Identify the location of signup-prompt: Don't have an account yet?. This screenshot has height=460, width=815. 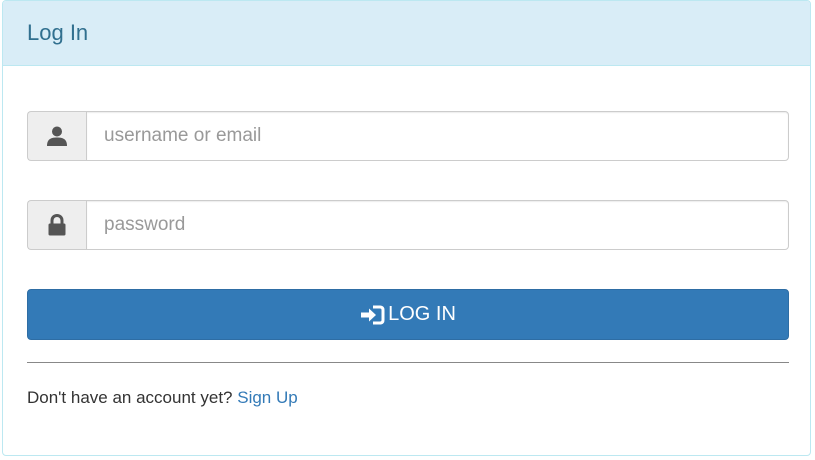
(130, 397).